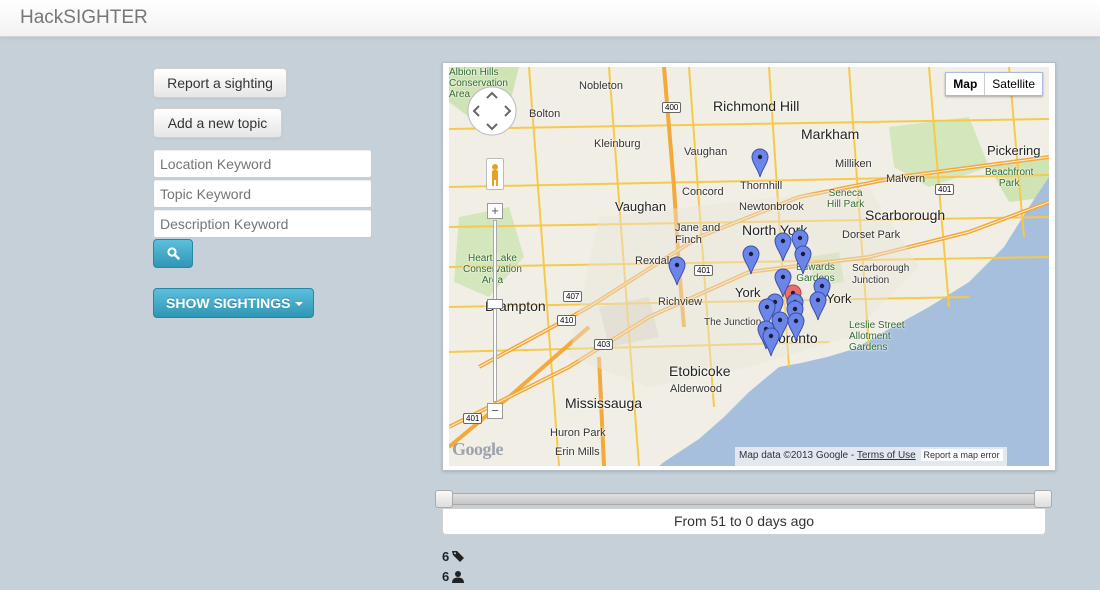 The width and height of the screenshot is (1100, 590). I want to click on map-type-map-button: Map, so click(966, 84).